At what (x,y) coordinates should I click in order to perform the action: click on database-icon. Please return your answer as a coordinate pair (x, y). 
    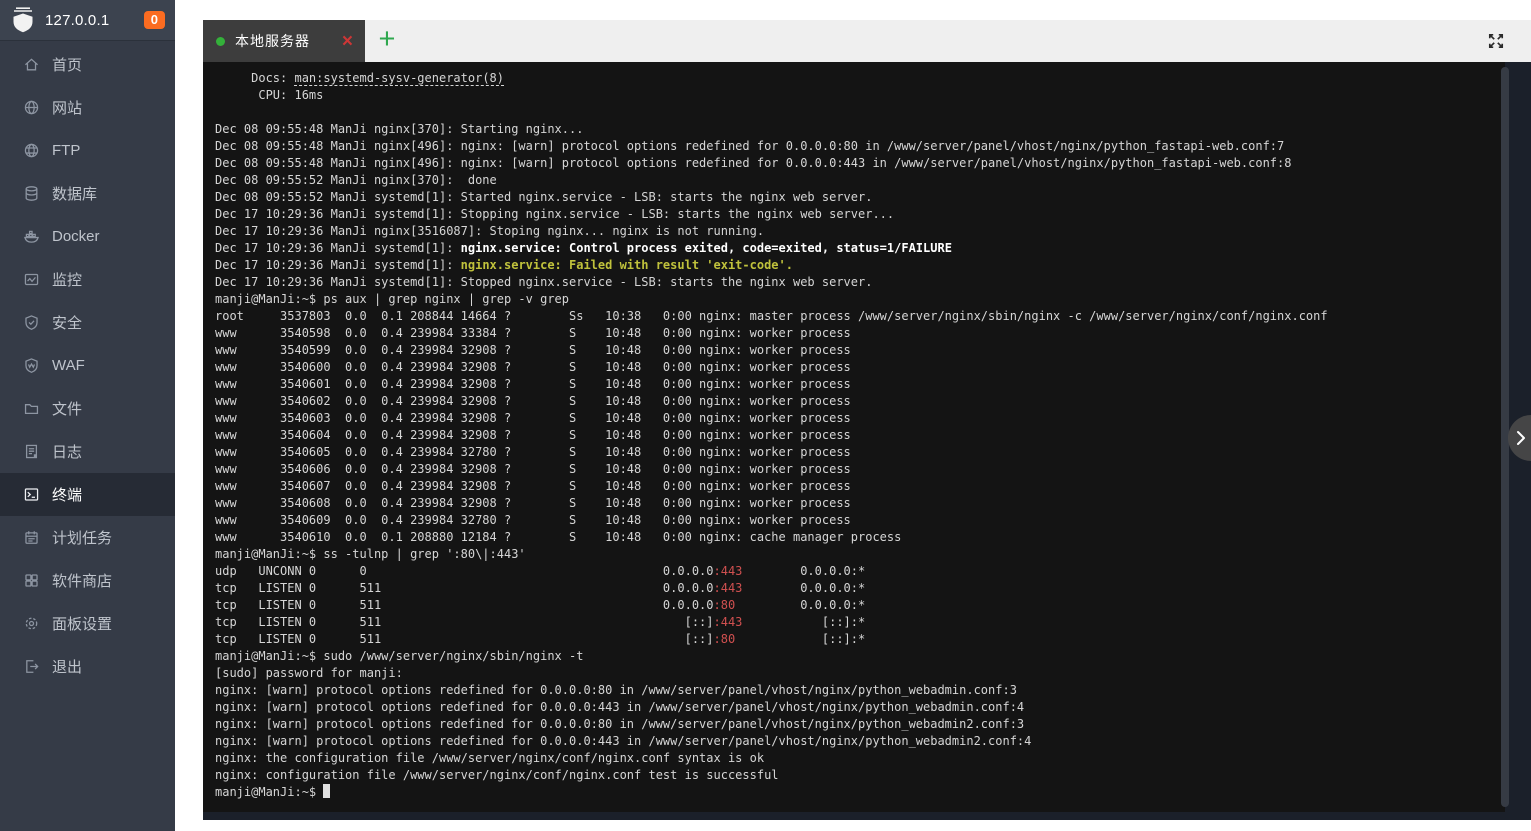
    Looking at the image, I should click on (31, 193).